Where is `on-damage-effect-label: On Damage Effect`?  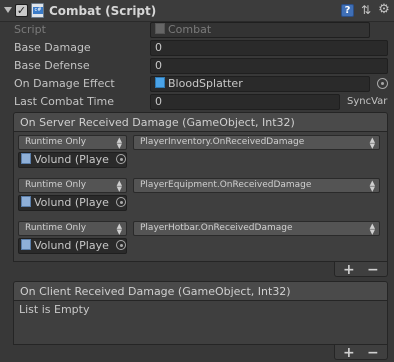
on-damage-effect-label: On Damage Effect is located at coordinates (64, 83).